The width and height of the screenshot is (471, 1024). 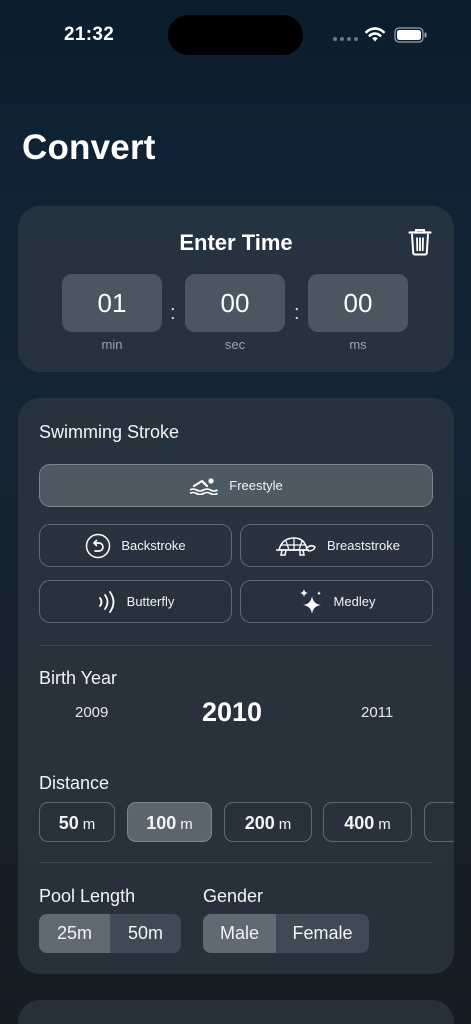 I want to click on status-bar: 21:32, so click(x=235, y=35).